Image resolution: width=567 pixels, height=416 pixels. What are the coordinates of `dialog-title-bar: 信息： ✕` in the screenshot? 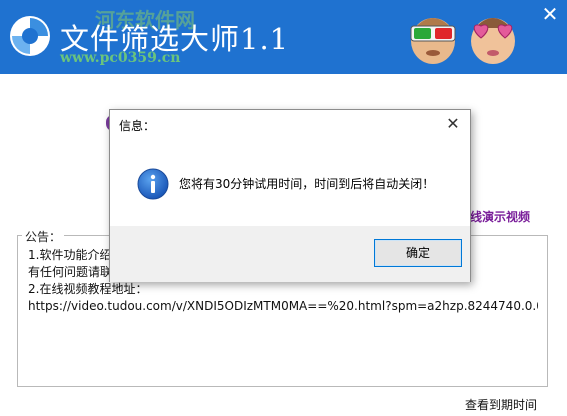 It's located at (290, 124).